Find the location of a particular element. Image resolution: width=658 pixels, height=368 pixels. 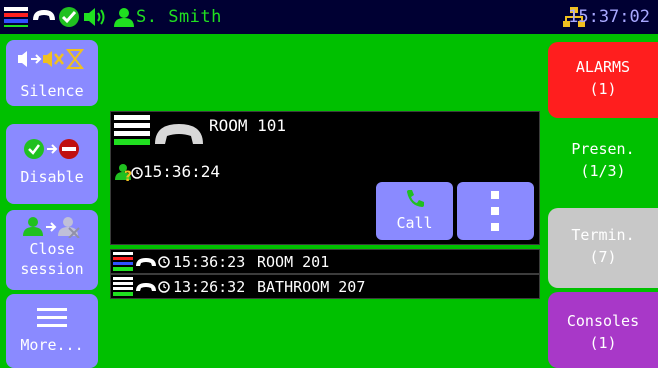

user-switch-icon is located at coordinates (51, 227).